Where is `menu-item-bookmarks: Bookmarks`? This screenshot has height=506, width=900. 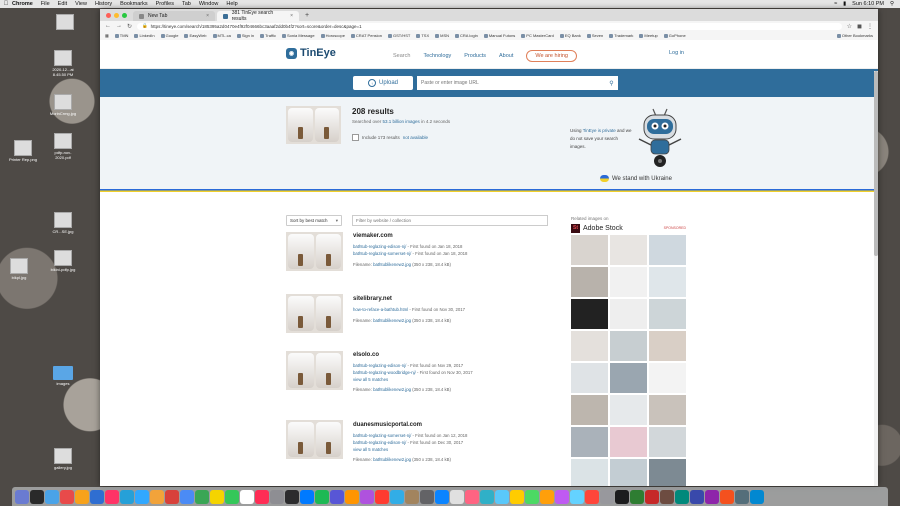
menu-item-bookmarks: Bookmarks is located at coordinates (134, 4).